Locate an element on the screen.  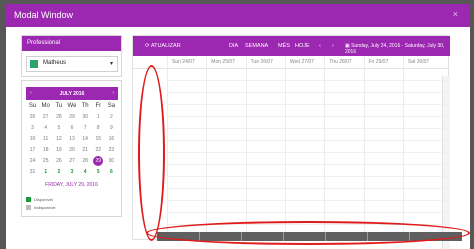
weekday-label: Su is located at coordinates (32, 105).